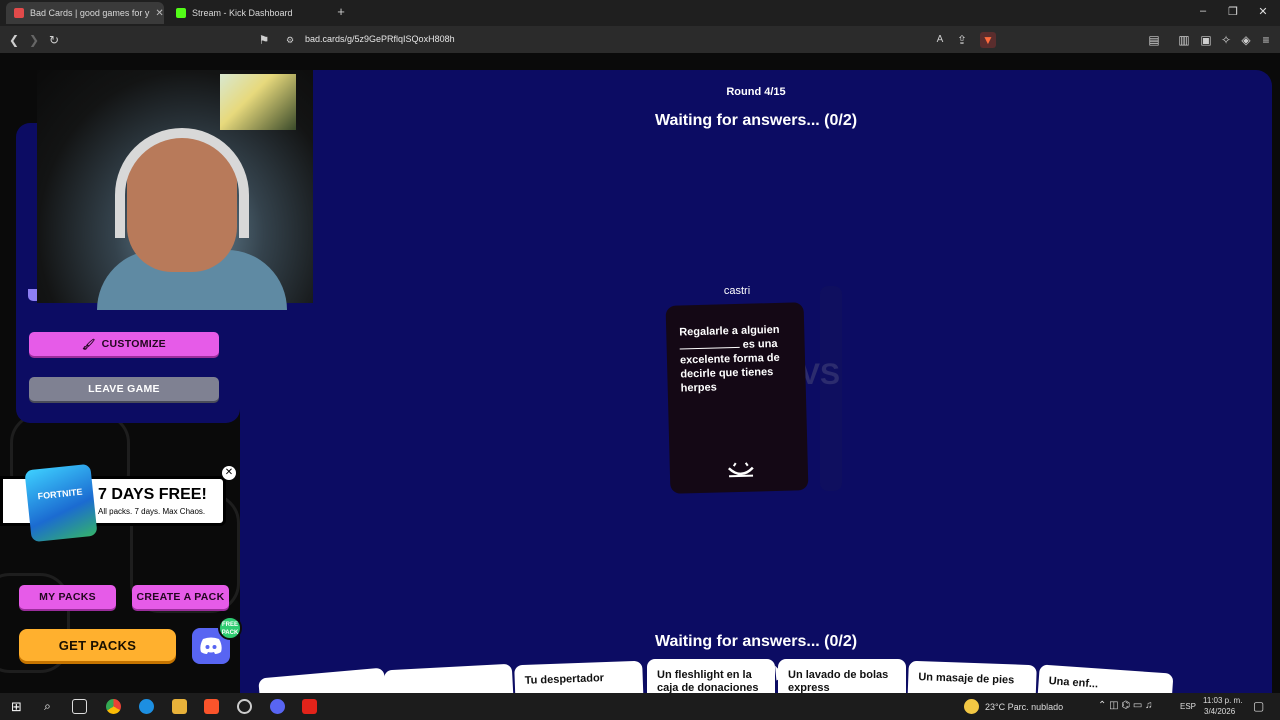 This screenshot has width=1280, height=720. What do you see at coordinates (244, 706) in the screenshot?
I see `obs-icon` at bounding box center [244, 706].